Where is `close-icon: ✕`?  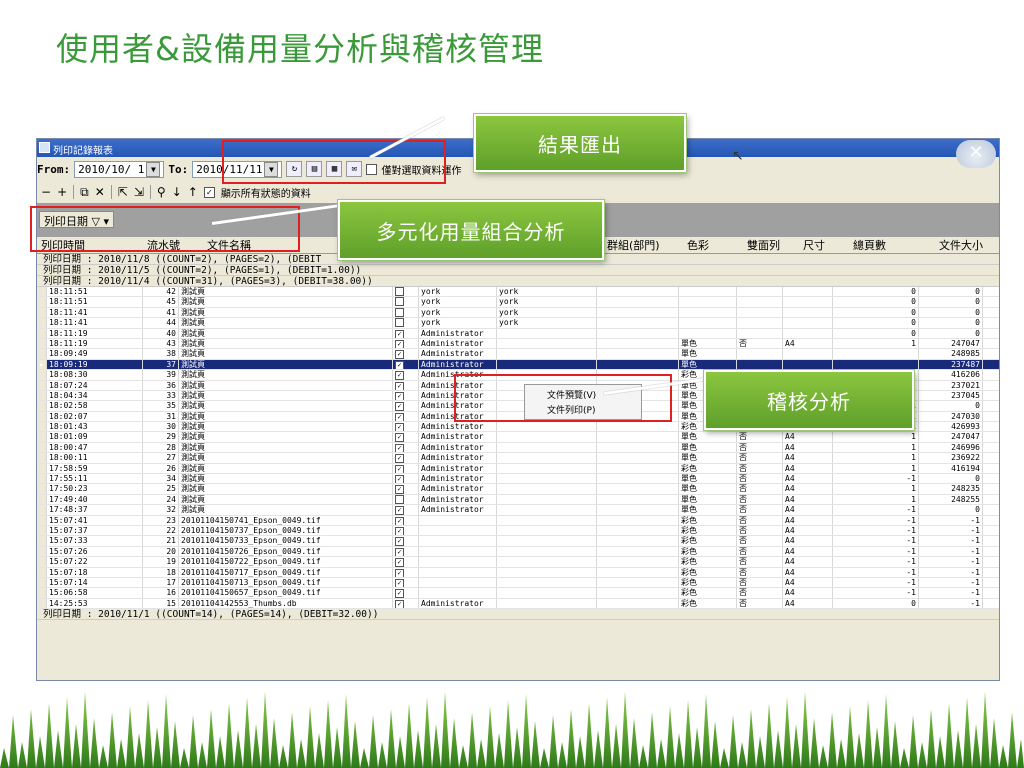 close-icon: ✕ is located at coordinates (976, 154).